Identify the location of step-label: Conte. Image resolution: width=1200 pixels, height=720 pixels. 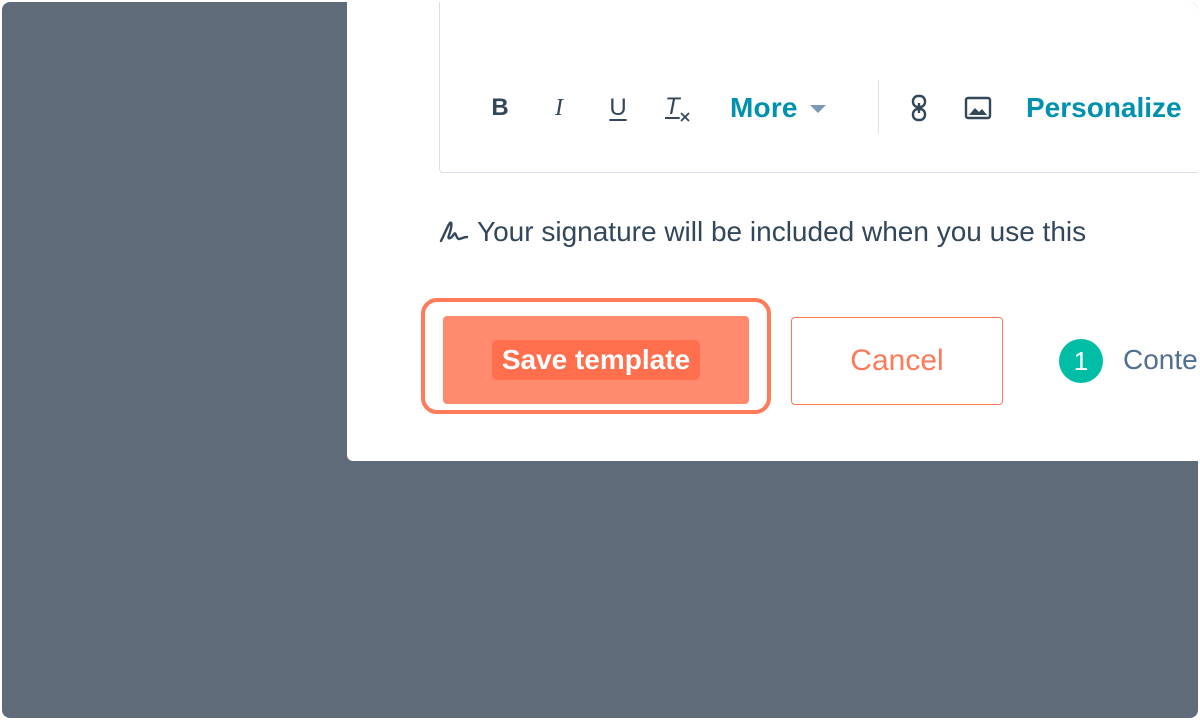
(1160, 360).